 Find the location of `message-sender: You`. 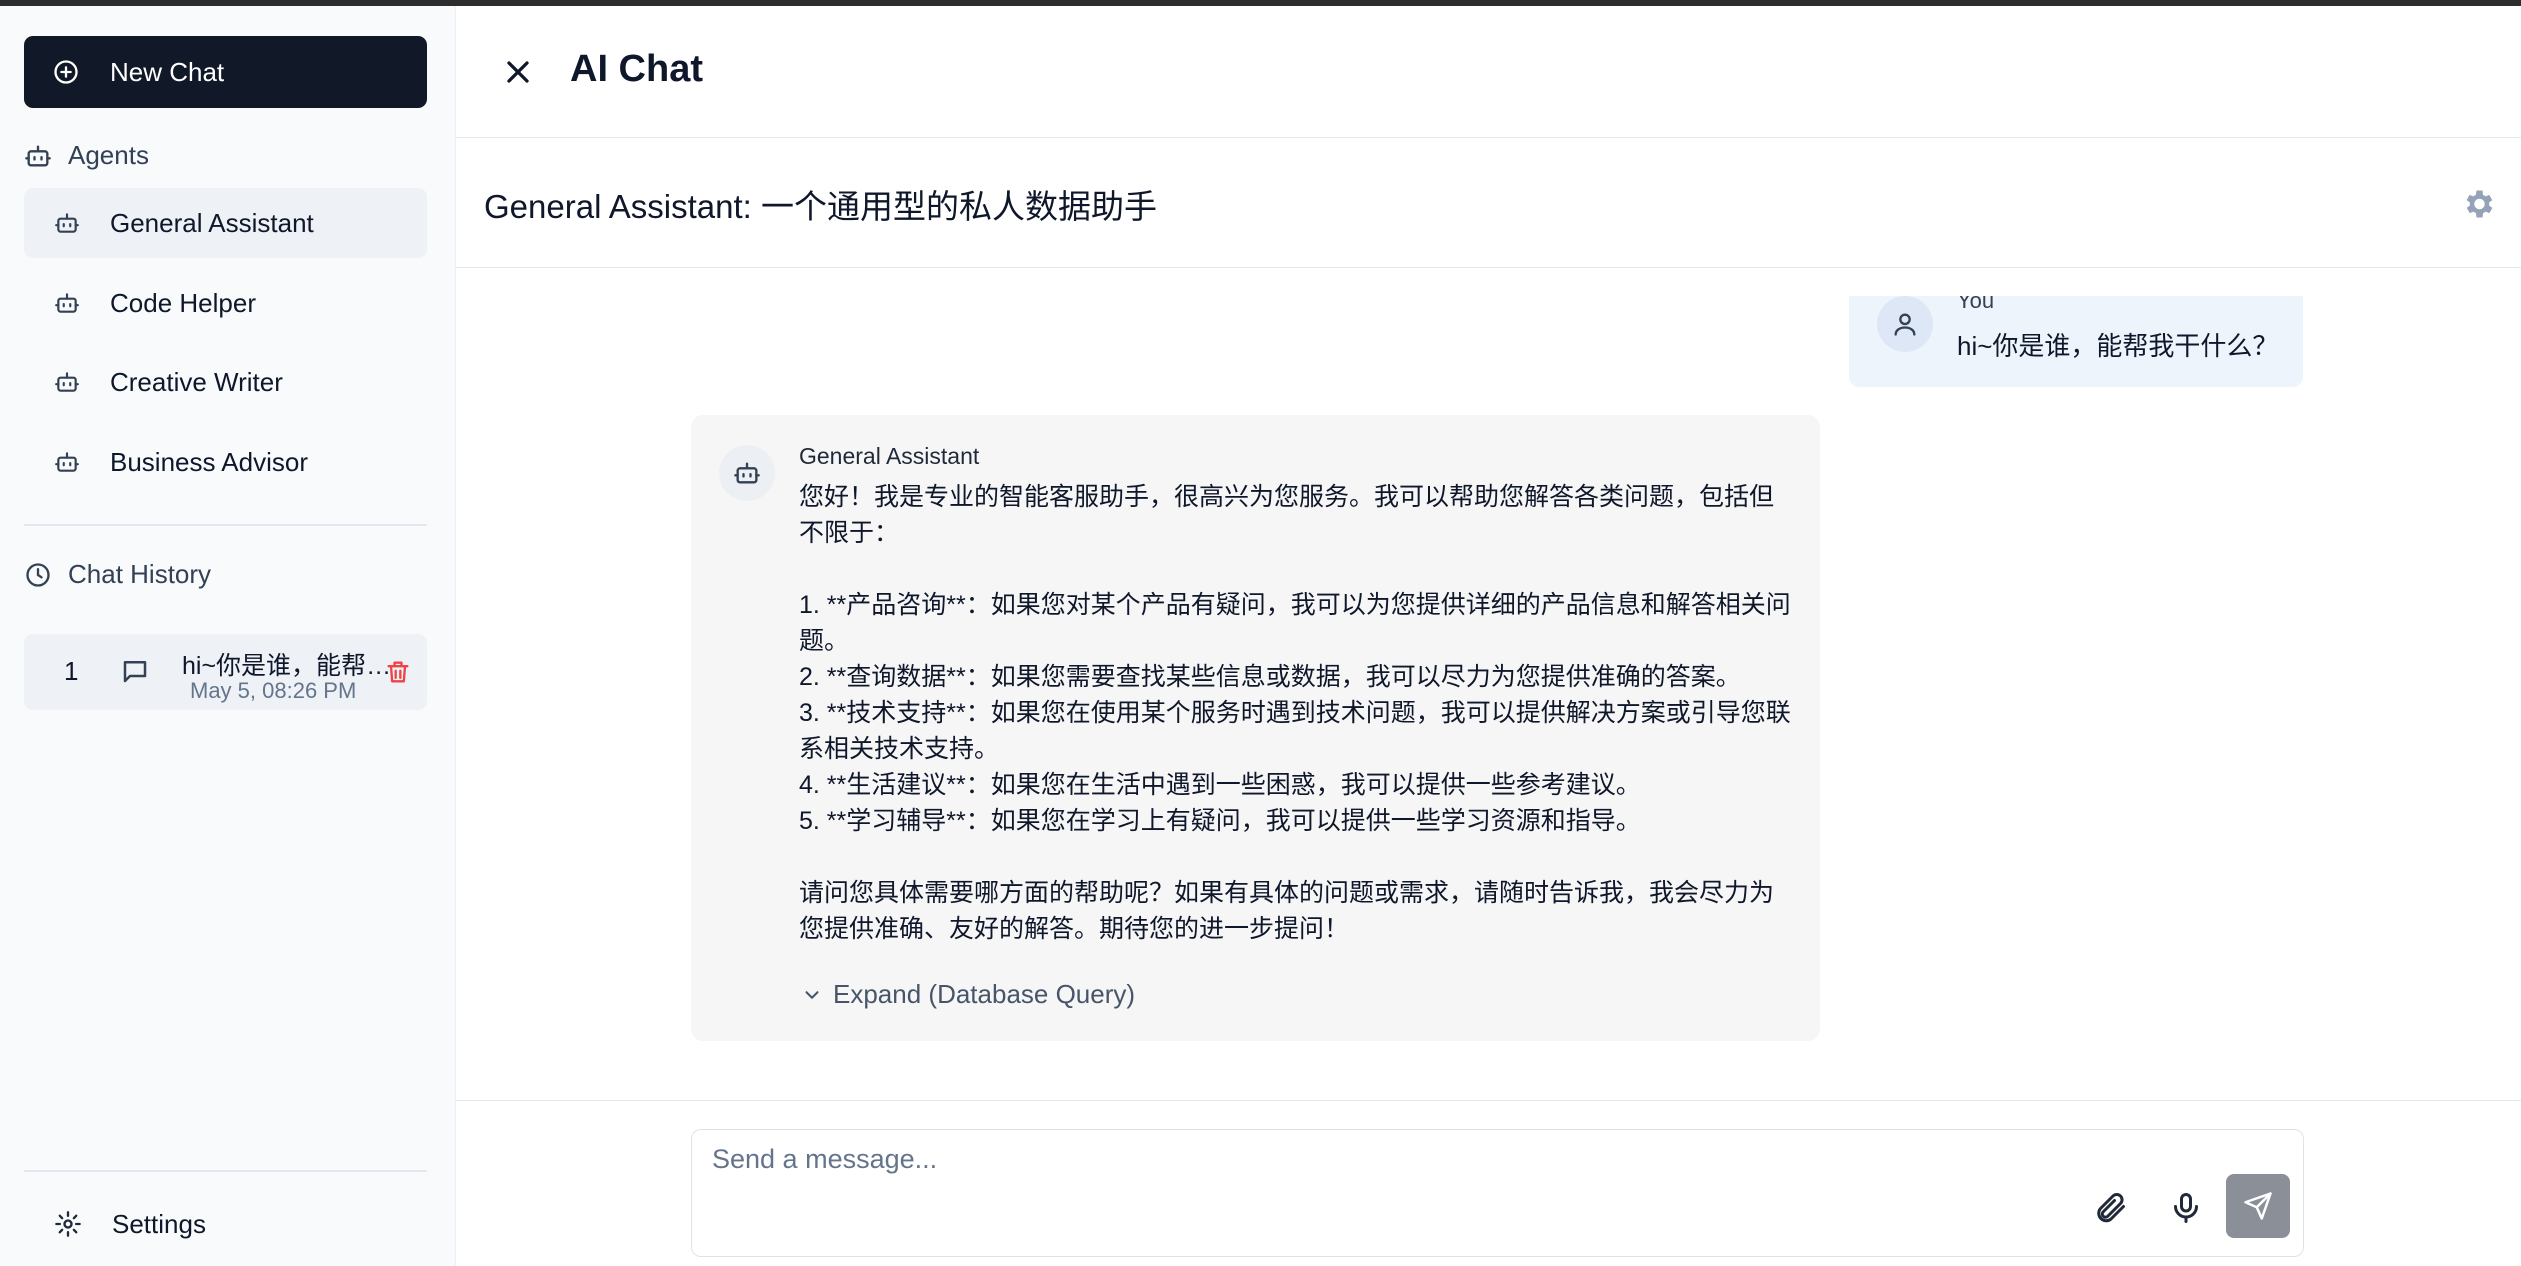

message-sender: You is located at coordinates (1976, 304).